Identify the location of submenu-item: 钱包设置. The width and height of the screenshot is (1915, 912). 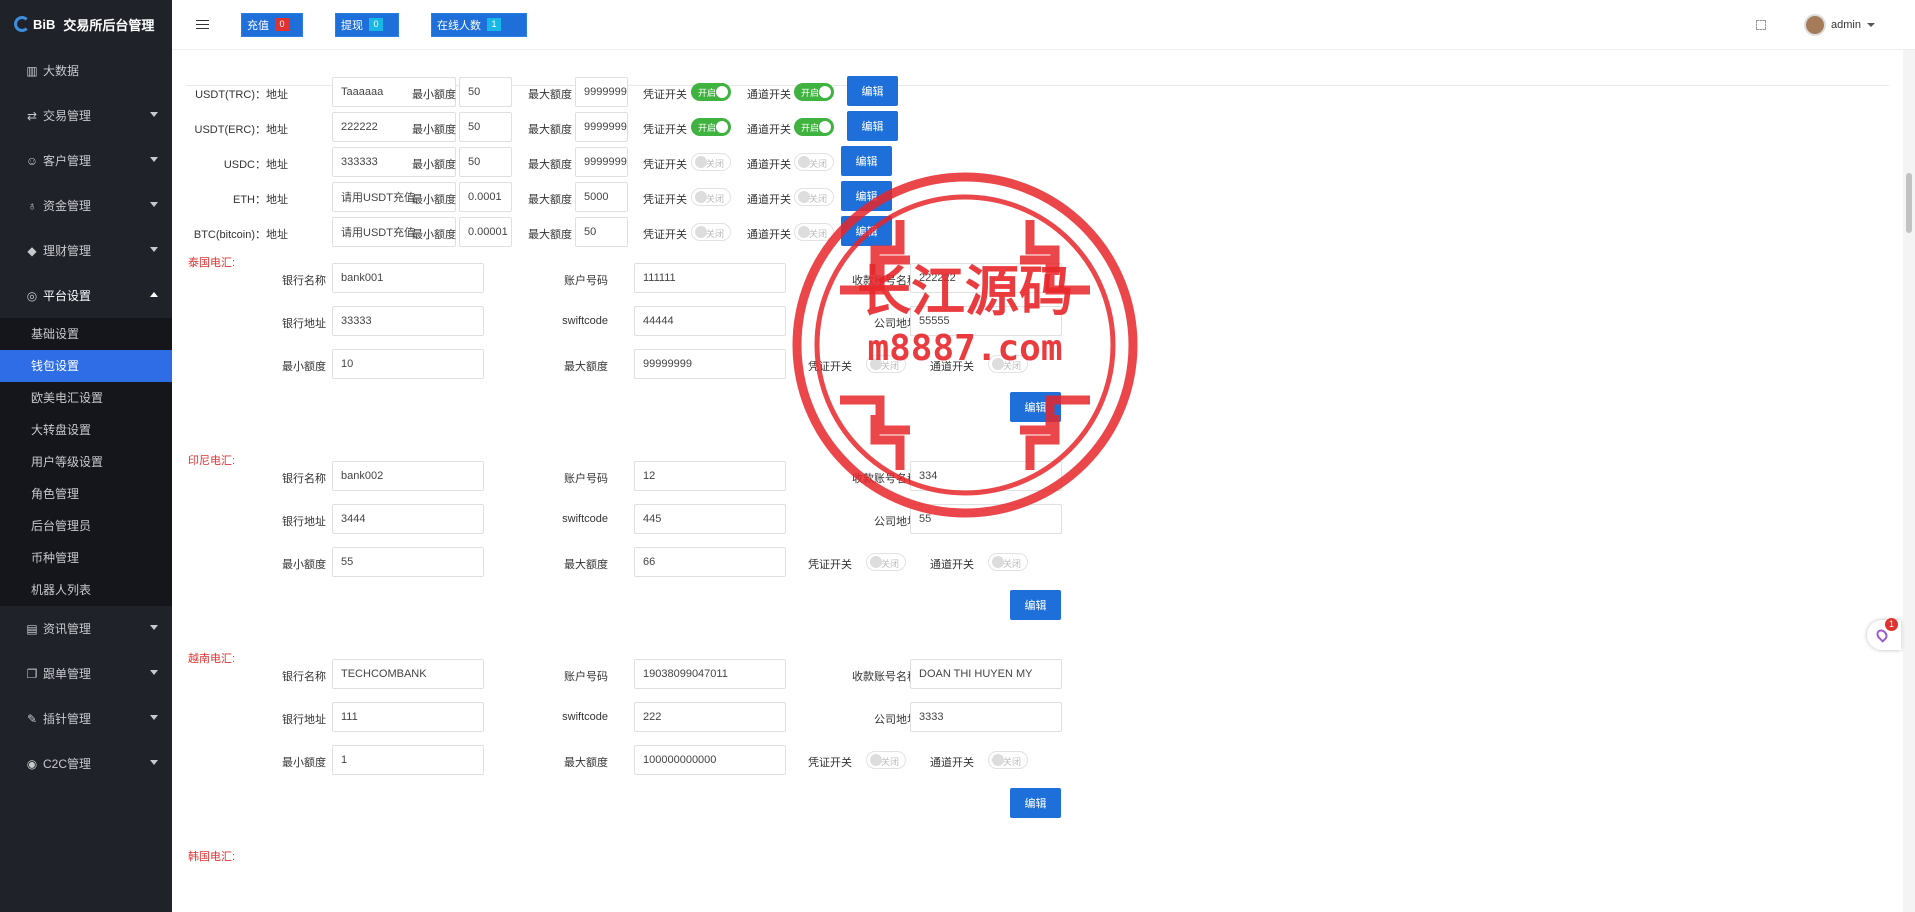
(86, 366).